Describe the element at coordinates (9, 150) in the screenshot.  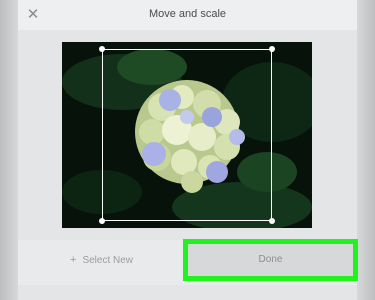
I see `backdrop-left` at that location.